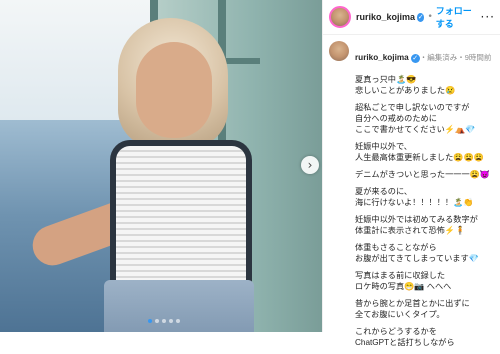 The height and width of the screenshot is (354, 500). What do you see at coordinates (488, 17) in the screenshot?
I see `more-options-icon: ···` at bounding box center [488, 17].